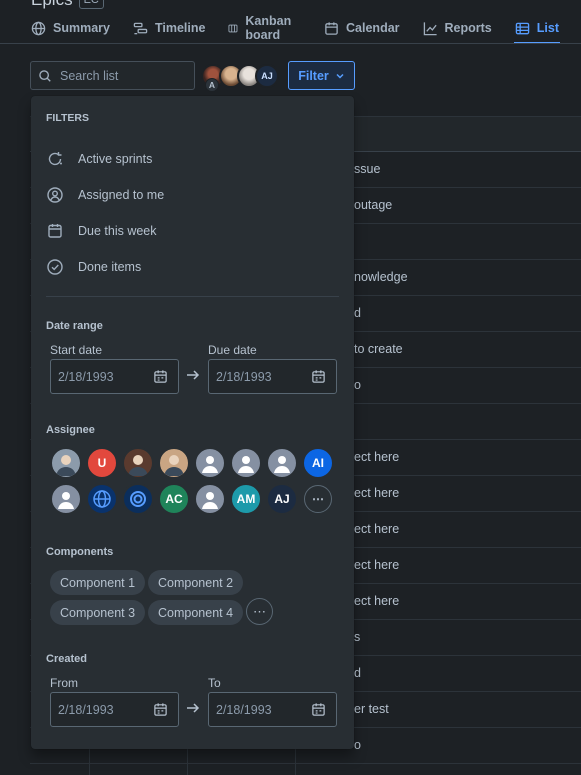 This screenshot has height=775, width=581. Describe the element at coordinates (282, 499) in the screenshot. I see `assignee-avatar-aj: AJ` at that location.